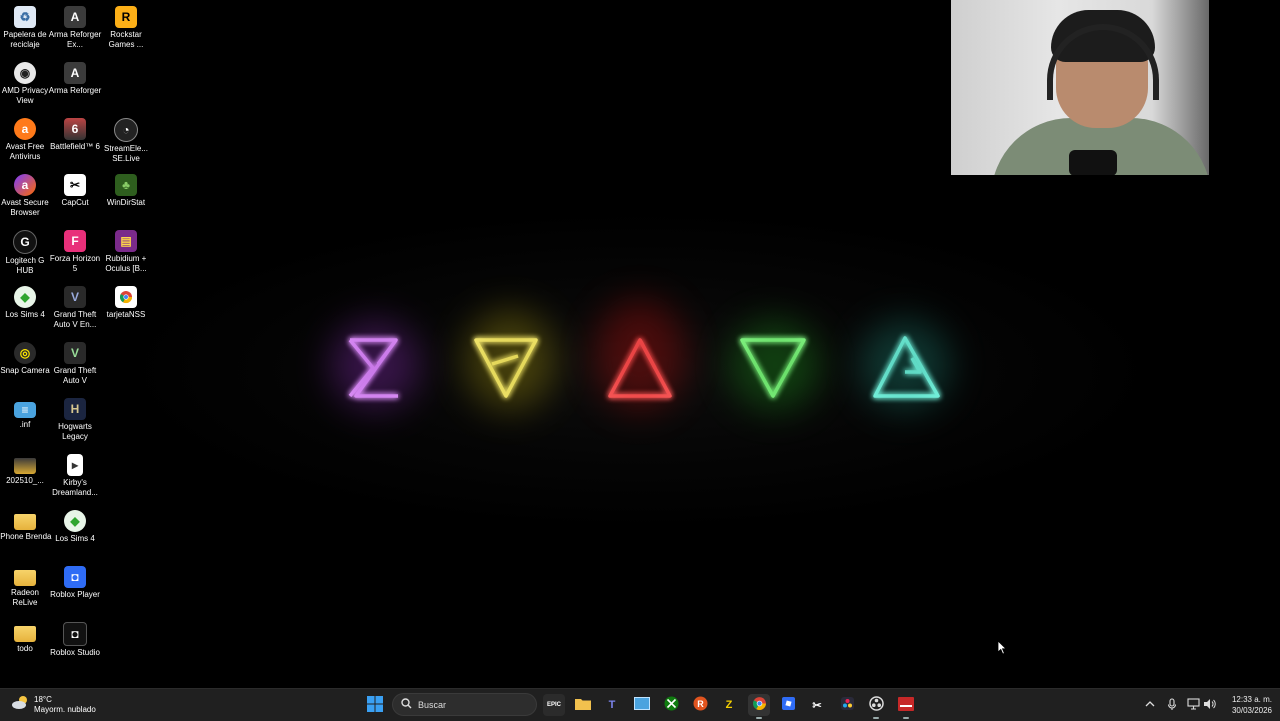 This screenshot has height=721, width=1280. Describe the element at coordinates (75, 590) in the screenshot. I see `desktop-icon-roblox-player: ◘ Roblox Player` at that location.